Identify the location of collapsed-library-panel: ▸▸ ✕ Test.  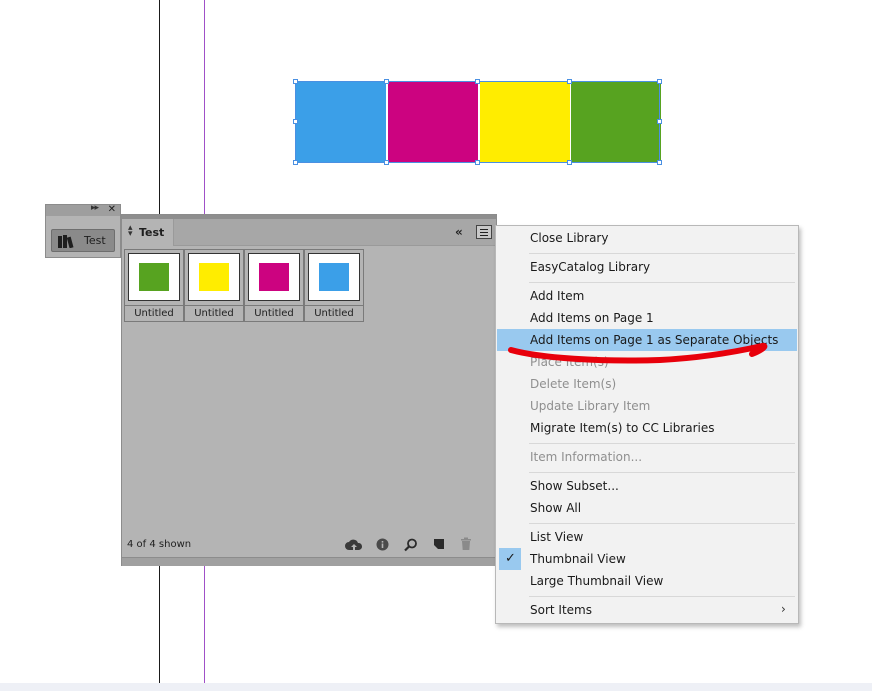
(83, 230).